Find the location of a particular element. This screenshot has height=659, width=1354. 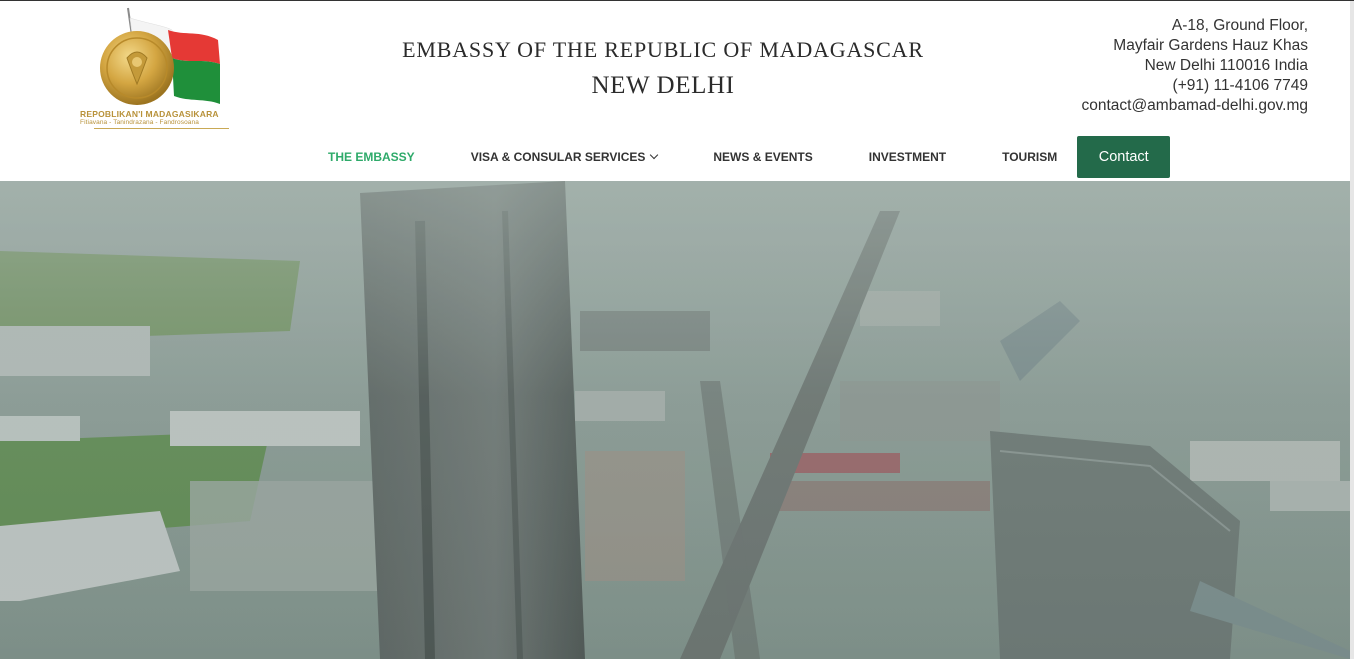

nav-item-label: INVESTMENT is located at coordinates (907, 156).